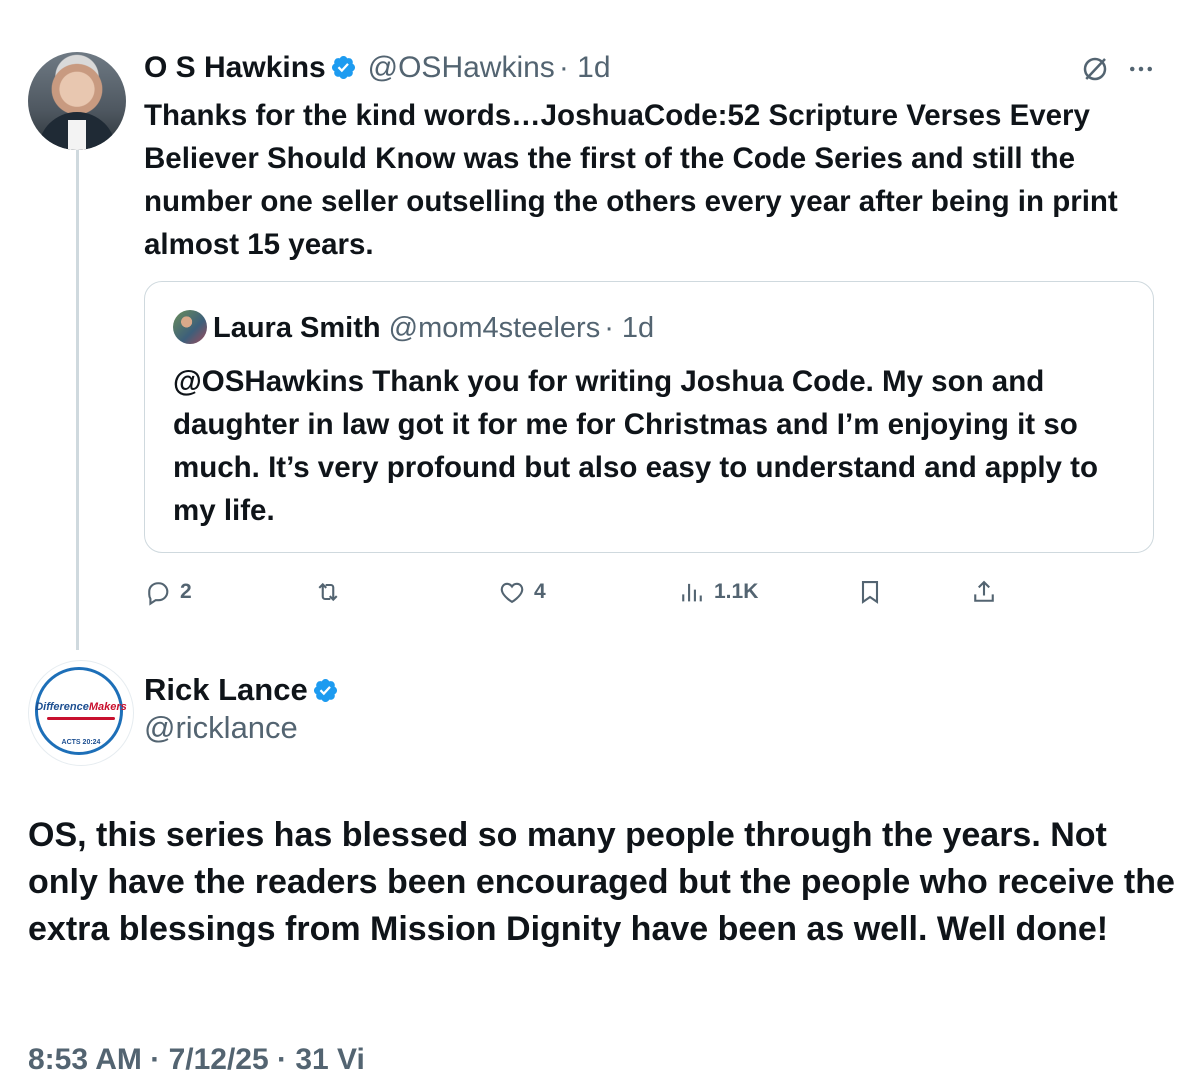 The width and height of the screenshot is (1200, 1080). What do you see at coordinates (1095, 71) in the screenshot?
I see `grok-icon` at bounding box center [1095, 71].